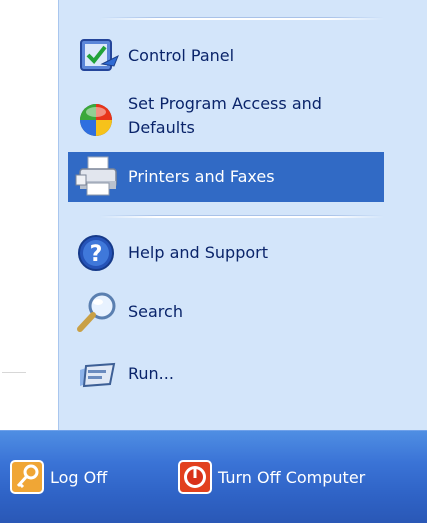 This screenshot has width=427, height=523. Describe the element at coordinates (96, 176) in the screenshot. I see `printer-icon` at that location.